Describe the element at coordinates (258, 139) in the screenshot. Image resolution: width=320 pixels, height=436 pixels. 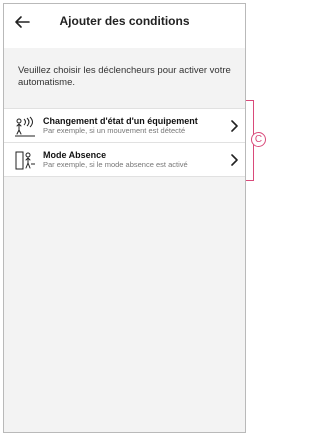
I see `annotation-callout: C` at that location.